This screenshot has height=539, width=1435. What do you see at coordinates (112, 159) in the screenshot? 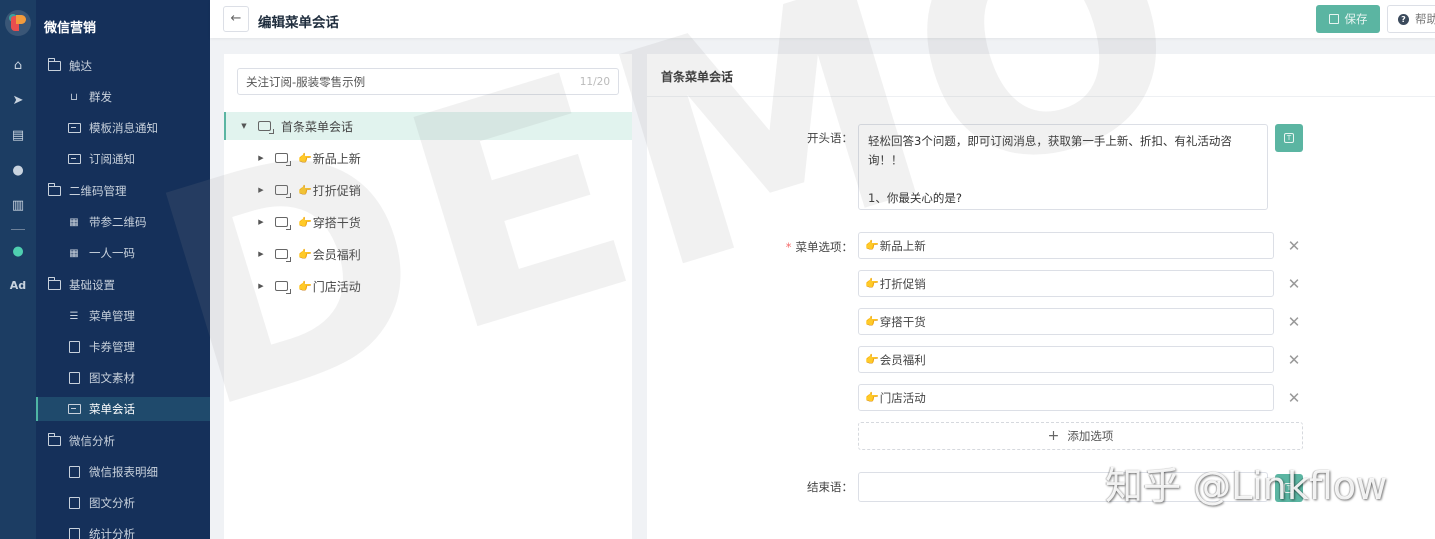
I see `nav-item-label: 订阅通知` at bounding box center [112, 159].